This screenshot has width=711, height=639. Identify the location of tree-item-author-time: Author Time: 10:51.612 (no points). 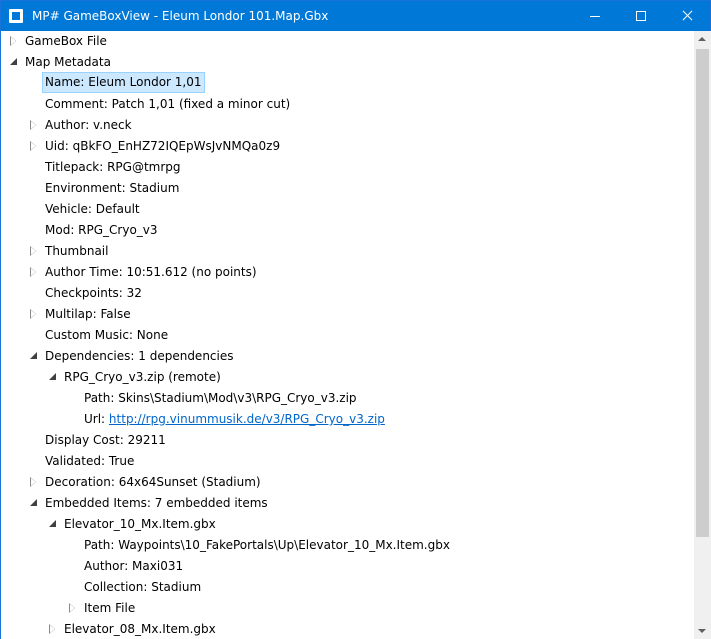
(347, 272).